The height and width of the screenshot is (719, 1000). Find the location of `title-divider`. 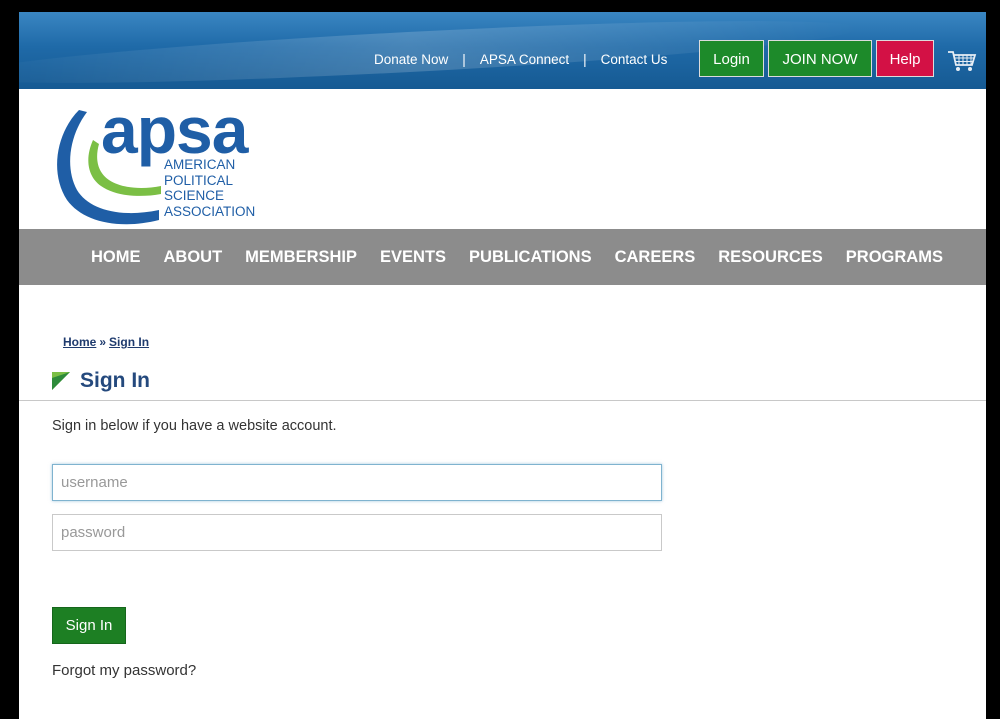

title-divider is located at coordinates (502, 400).